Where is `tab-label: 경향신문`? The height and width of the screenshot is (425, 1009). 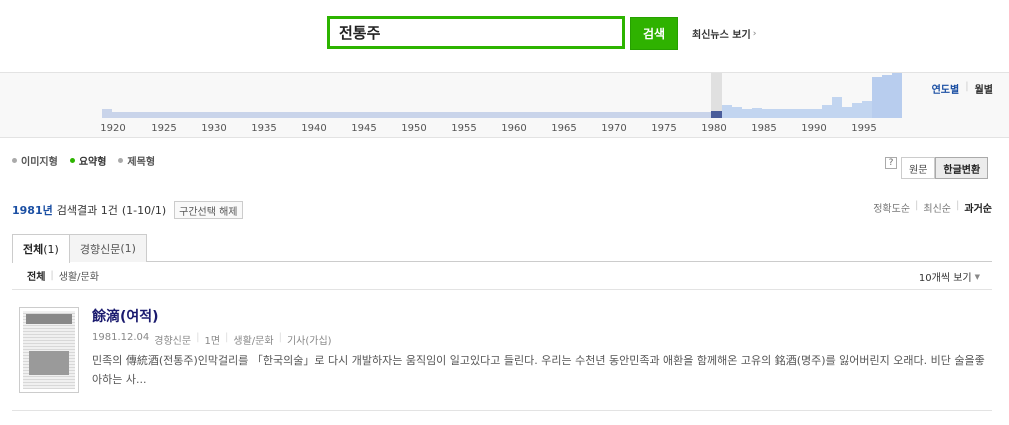 tab-label: 경향신문 is located at coordinates (100, 249).